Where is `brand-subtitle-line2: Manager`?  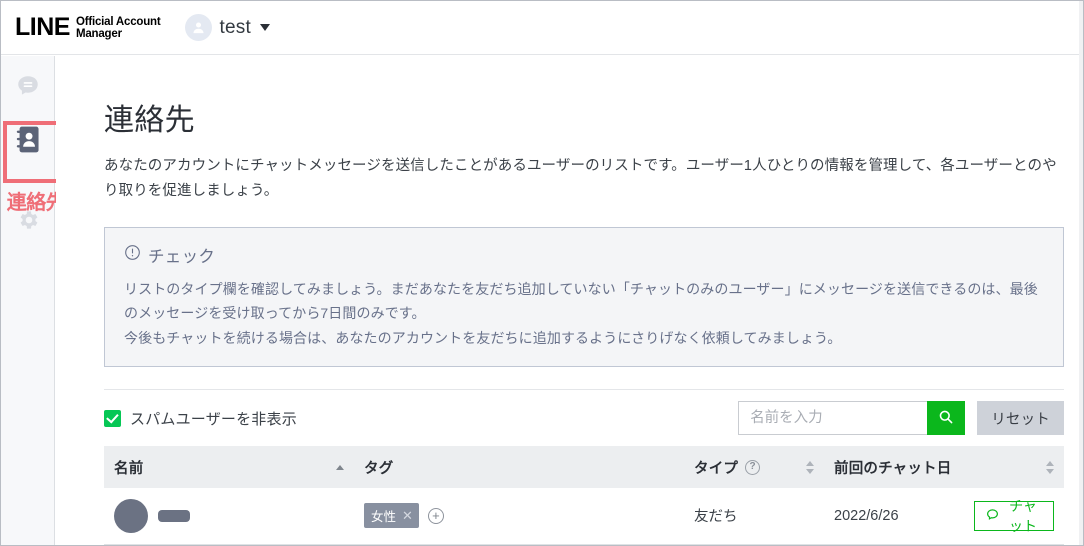
brand-subtitle-line2: Manager is located at coordinates (98, 34).